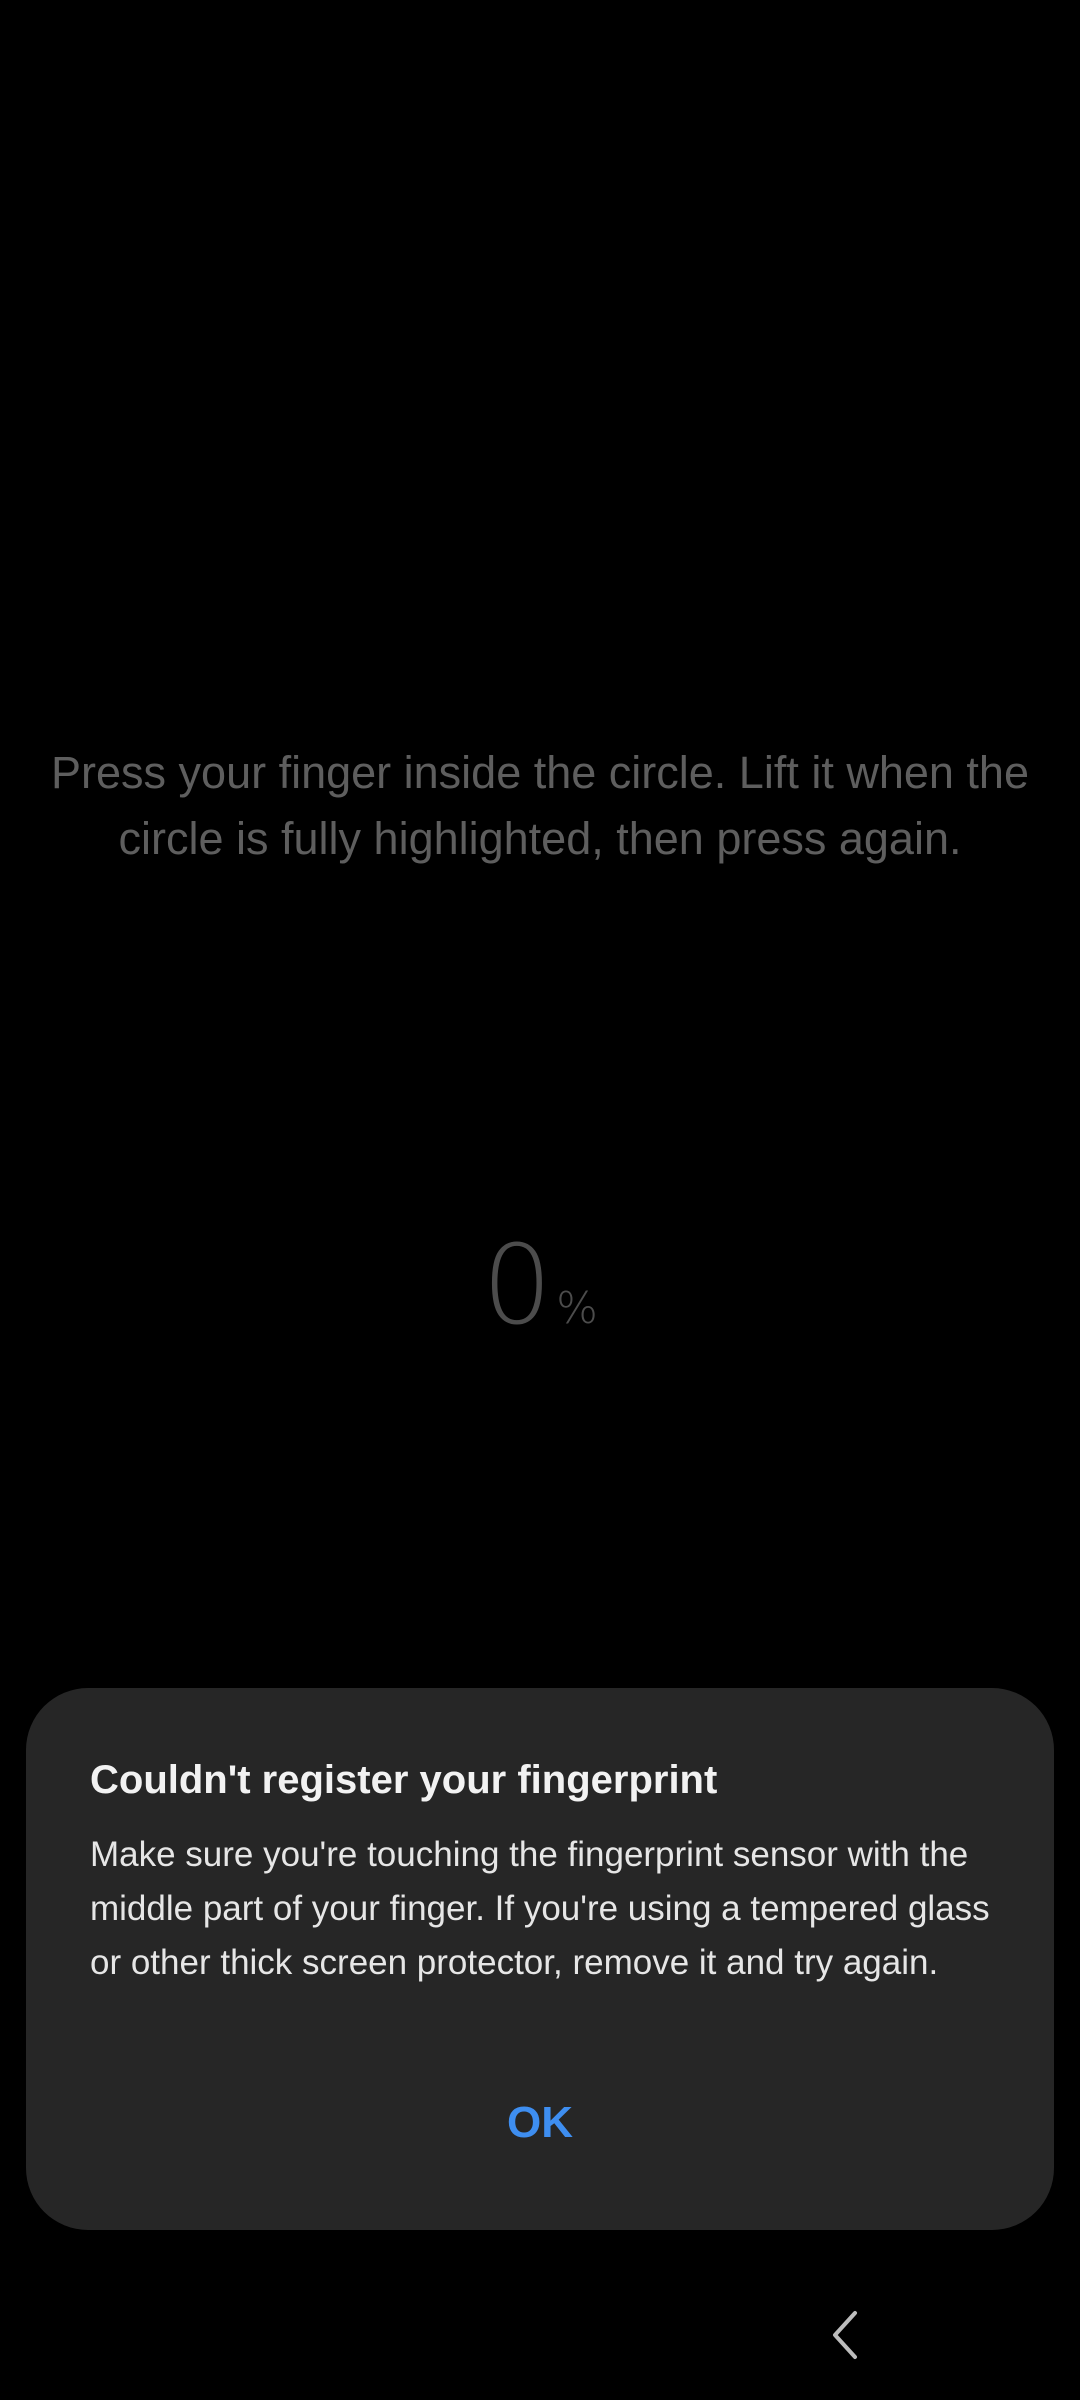 Image resolution: width=1080 pixels, height=2400 pixels. I want to click on progress-indicator: 0 %, so click(540, 1285).